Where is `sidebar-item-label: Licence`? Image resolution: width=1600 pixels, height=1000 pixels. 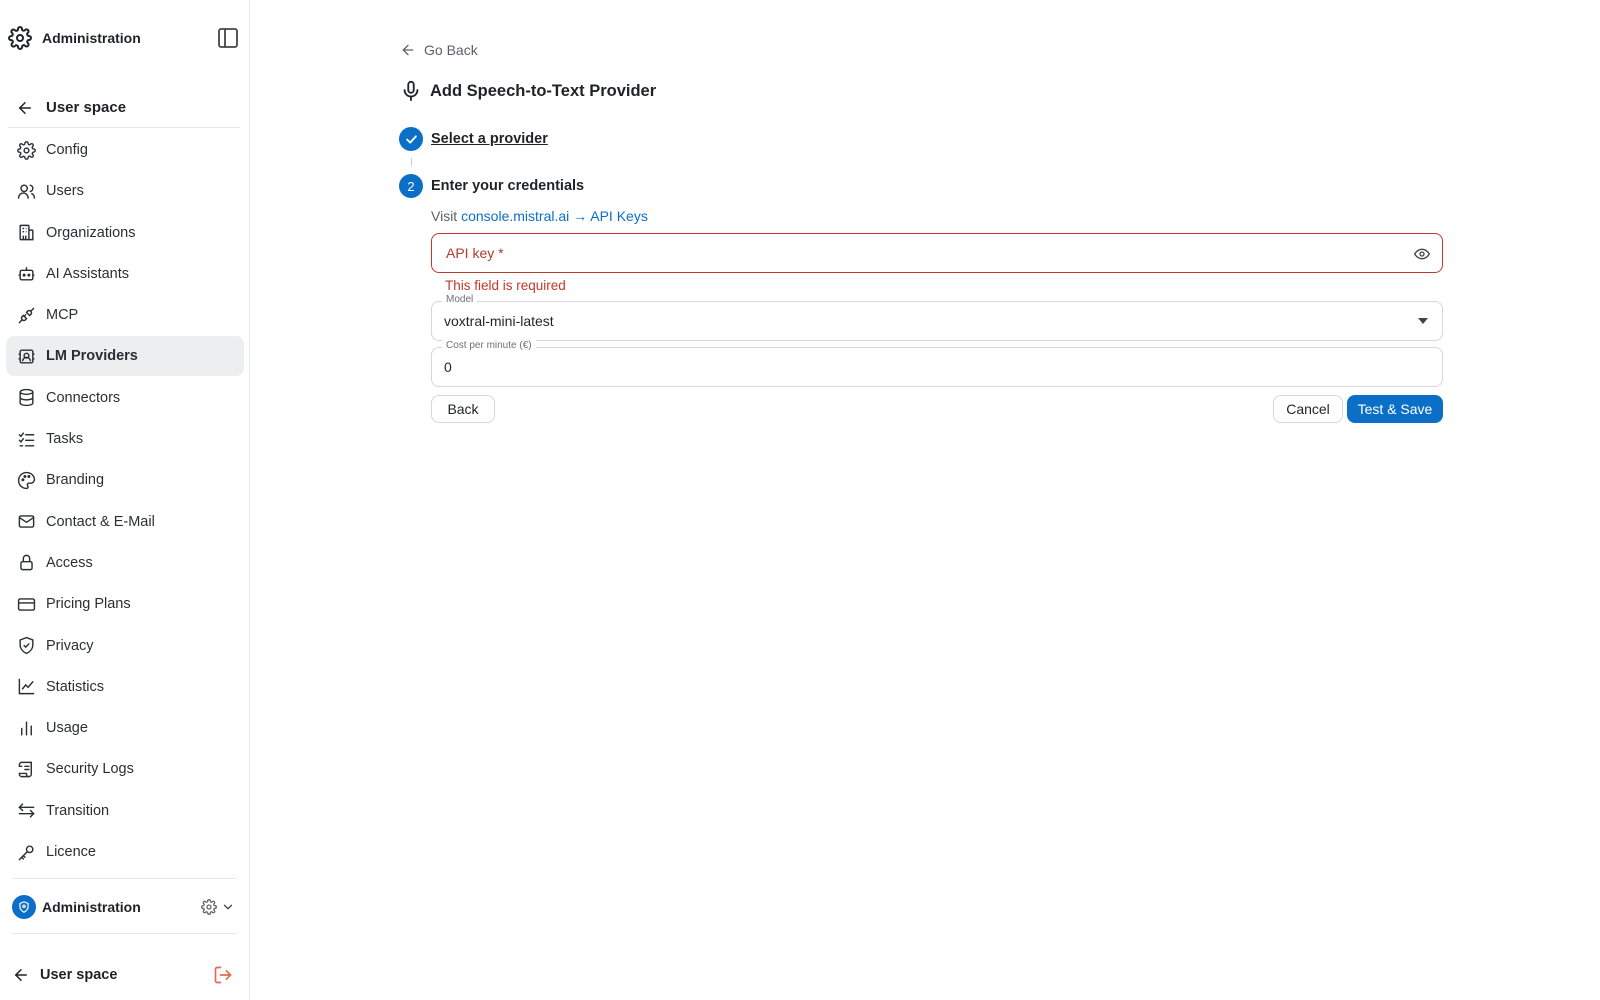 sidebar-item-label: Licence is located at coordinates (71, 852).